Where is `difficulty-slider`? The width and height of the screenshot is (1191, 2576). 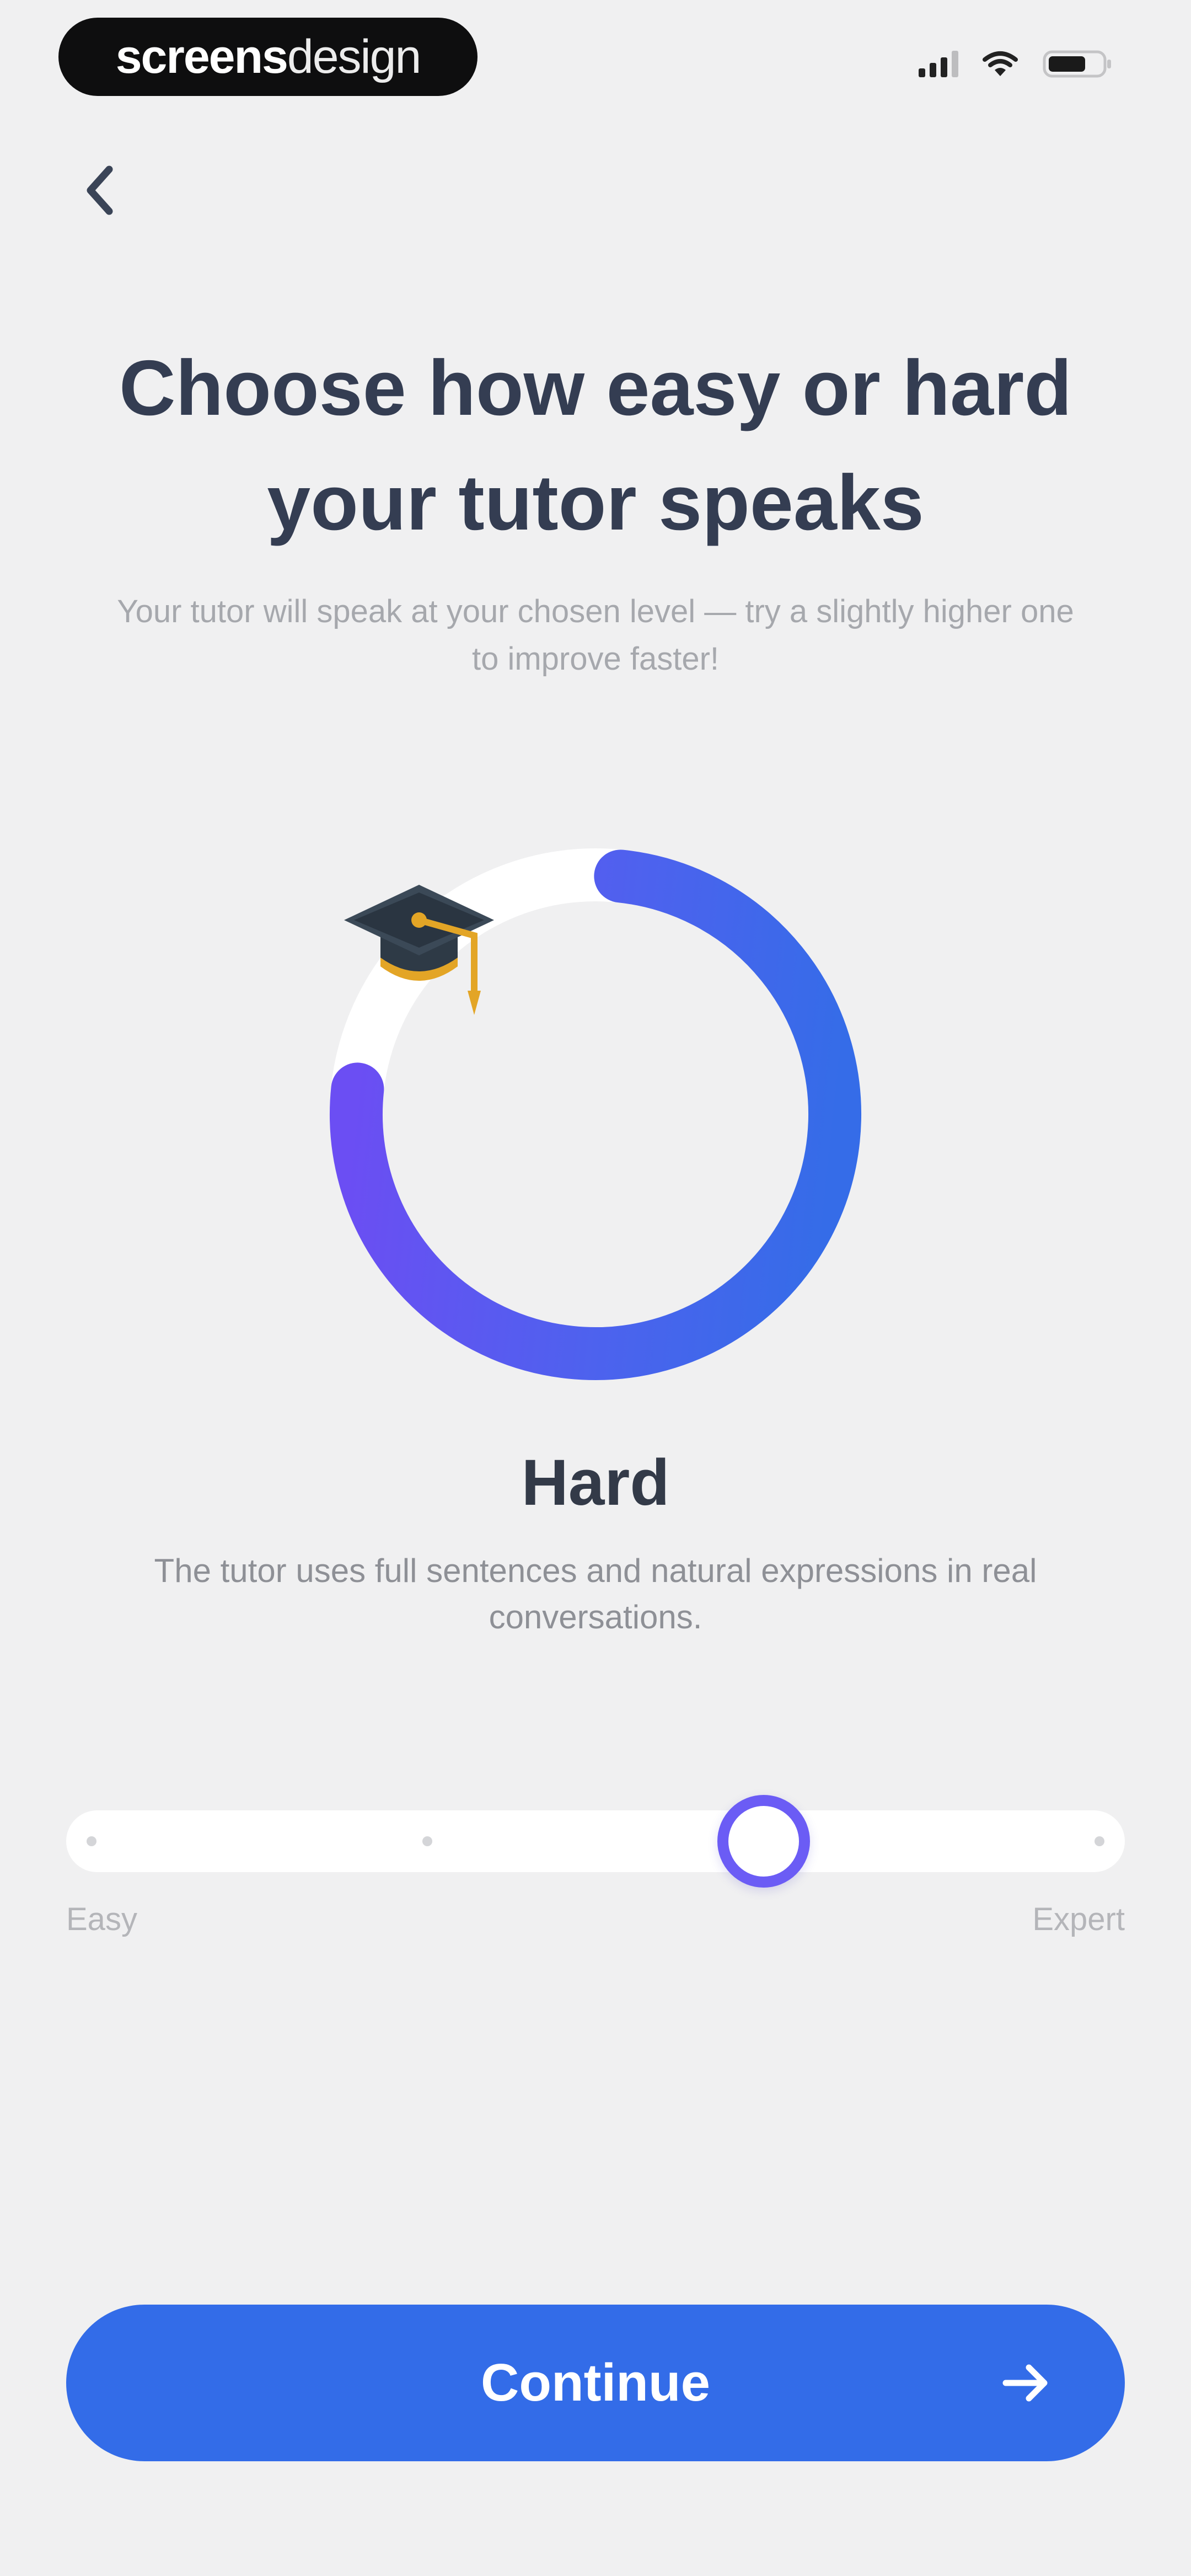
difficulty-slider is located at coordinates (595, 1841).